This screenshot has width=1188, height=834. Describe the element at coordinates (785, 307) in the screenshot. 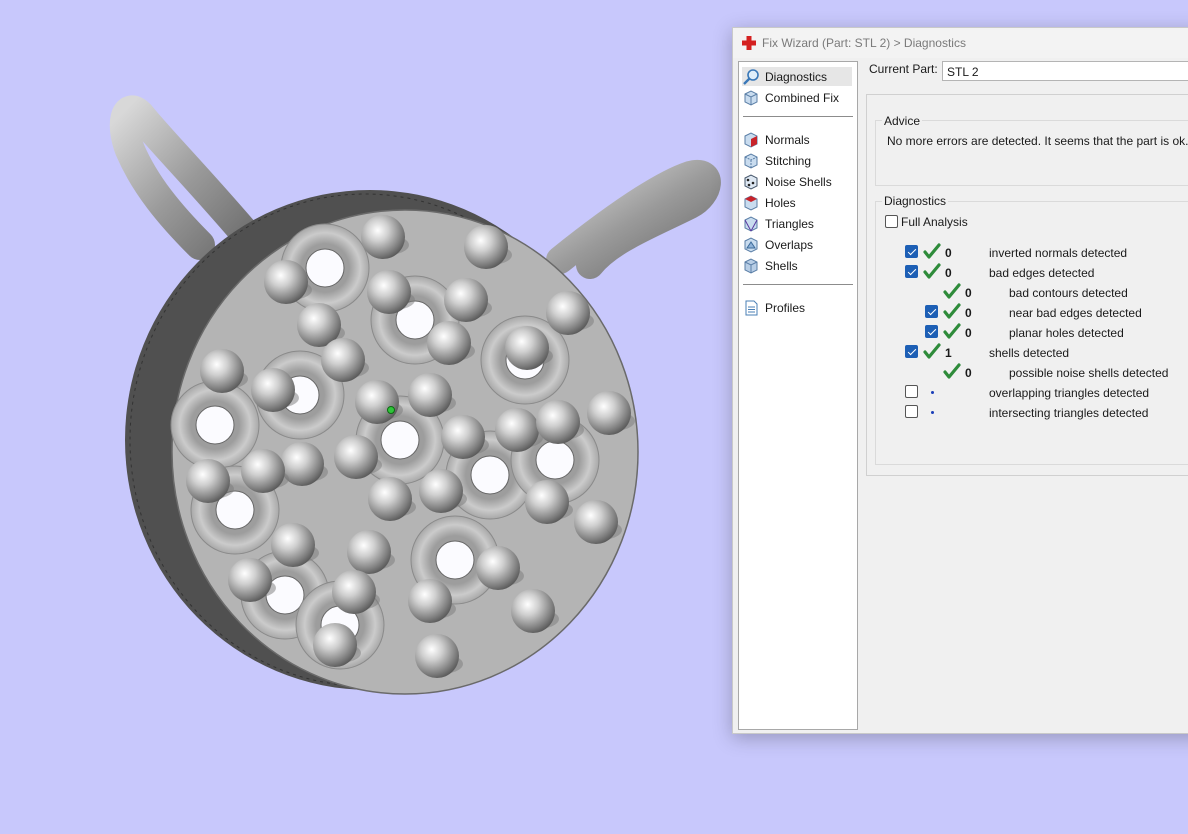

I see `nav-item-label: Profiles` at that location.